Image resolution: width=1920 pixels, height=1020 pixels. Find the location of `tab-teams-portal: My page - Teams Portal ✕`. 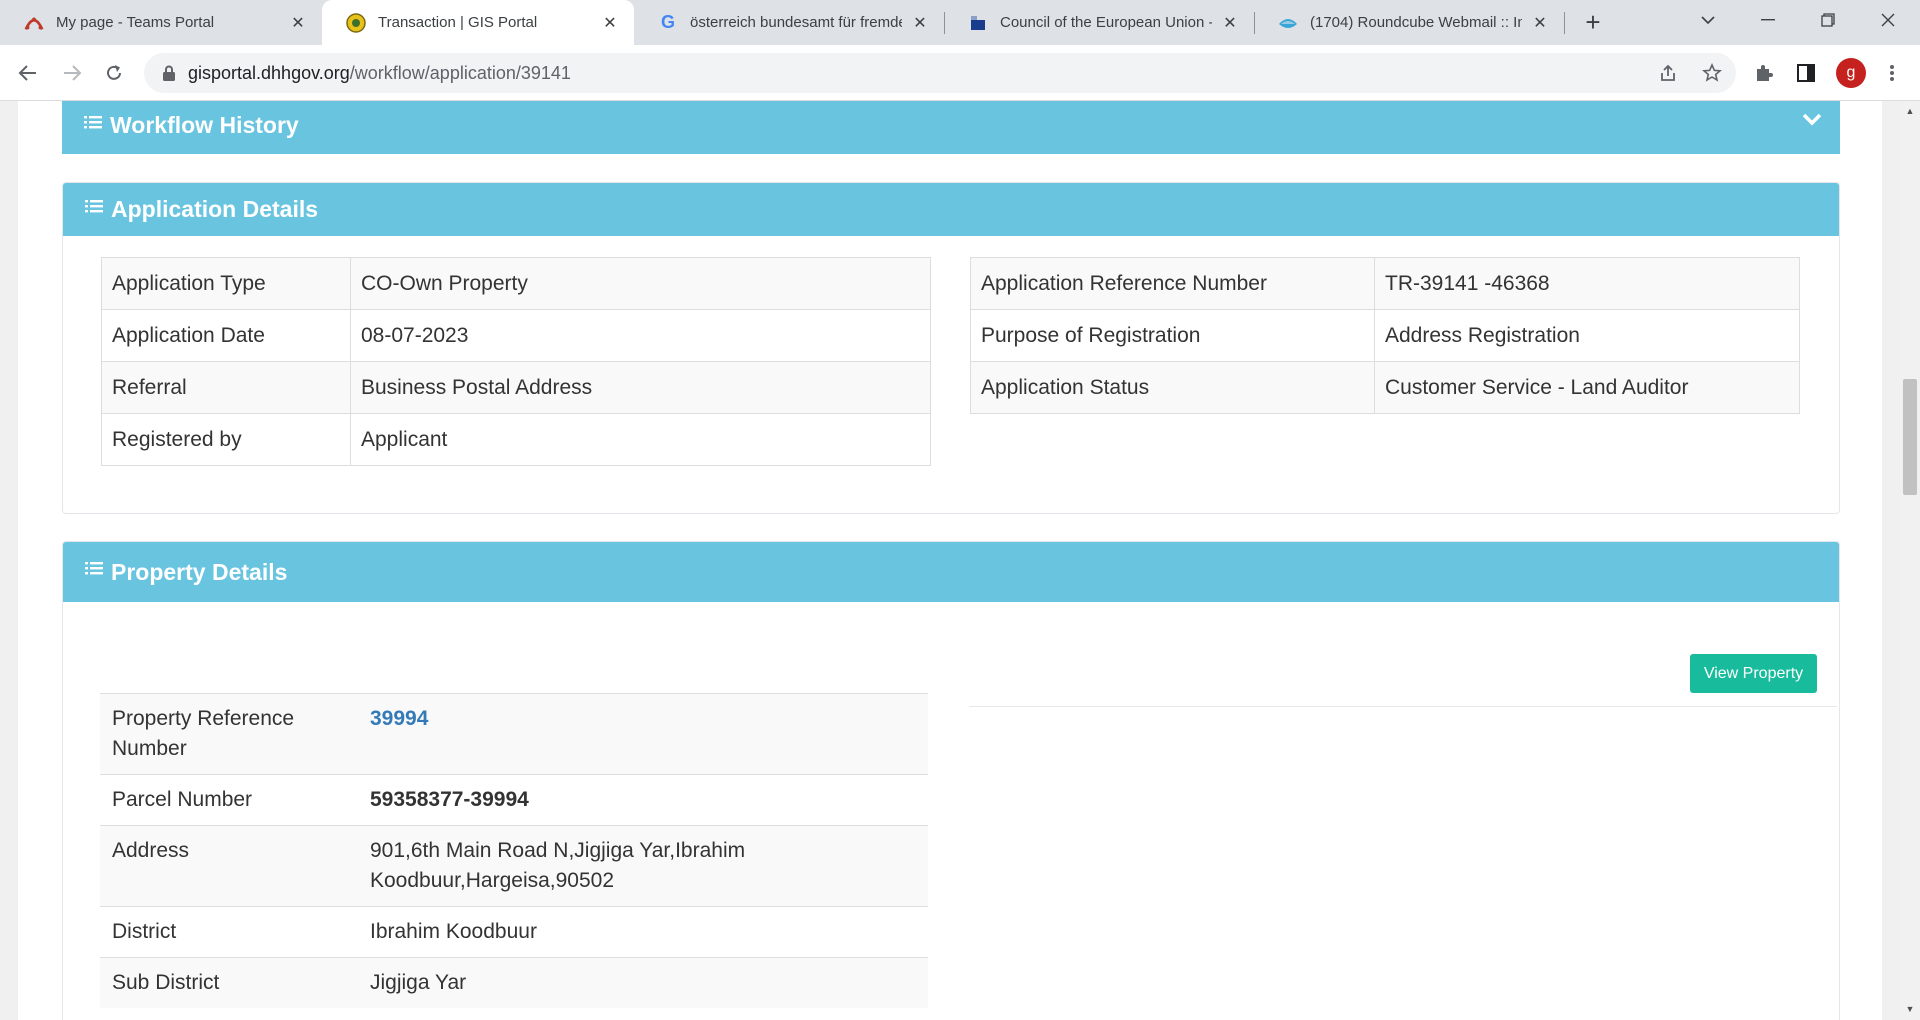

tab-teams-portal: My page - Teams Portal ✕ is located at coordinates (161, 22).